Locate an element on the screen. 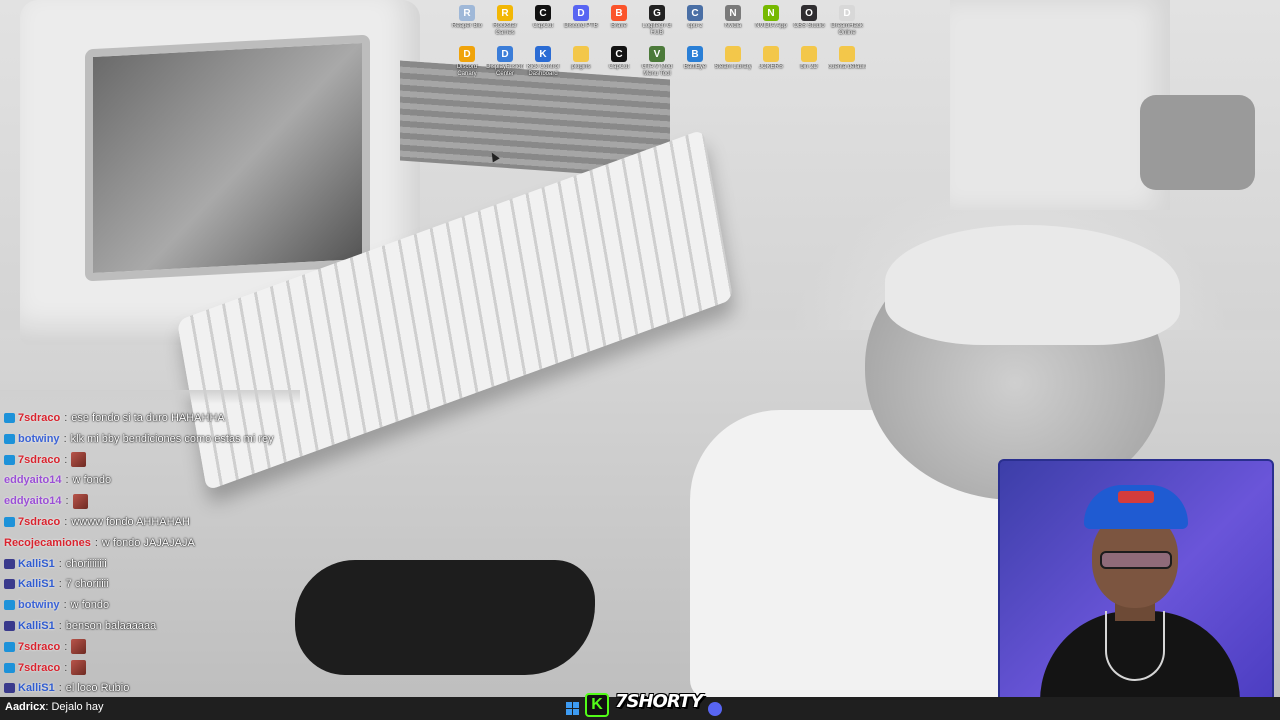  chat-message: KalliS1: el loco Rubio is located at coordinates (66, 687).